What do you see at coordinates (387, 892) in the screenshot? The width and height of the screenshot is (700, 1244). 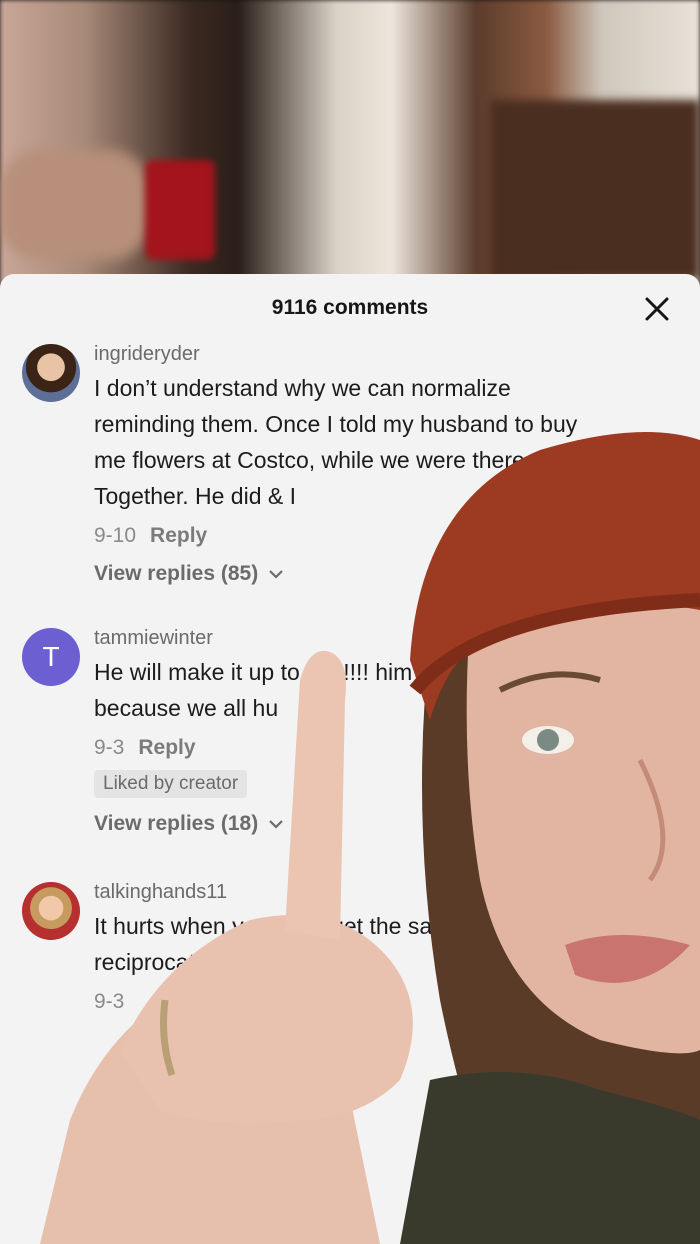 I see `comment-username: talkinghands11` at bounding box center [387, 892].